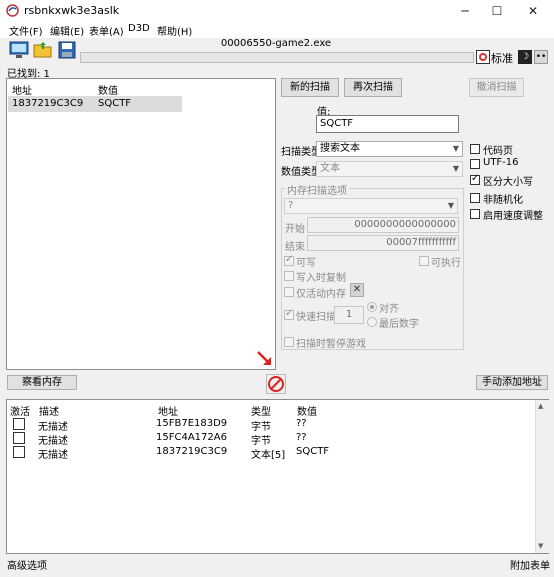 The image size is (554, 577). What do you see at coordinates (372, 322) in the screenshot?
I see `last-digits-radio` at bounding box center [372, 322].